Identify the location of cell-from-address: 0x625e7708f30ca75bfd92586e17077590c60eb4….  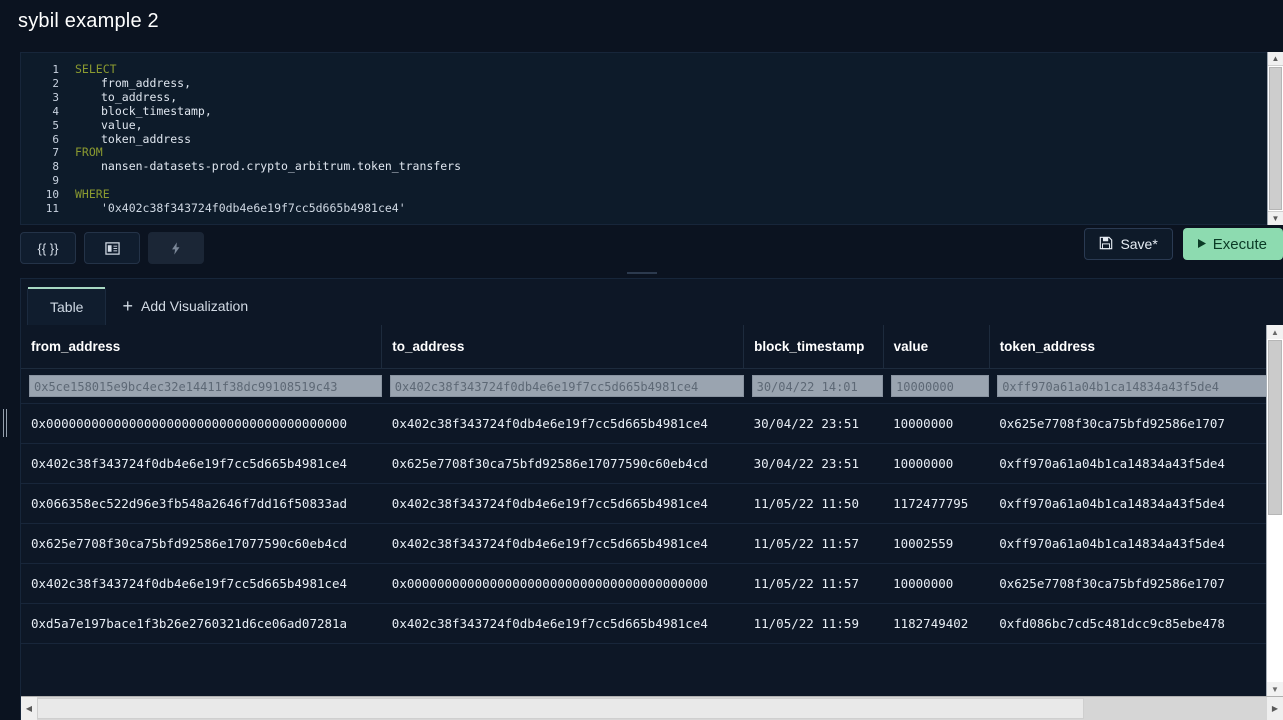
(201, 543).